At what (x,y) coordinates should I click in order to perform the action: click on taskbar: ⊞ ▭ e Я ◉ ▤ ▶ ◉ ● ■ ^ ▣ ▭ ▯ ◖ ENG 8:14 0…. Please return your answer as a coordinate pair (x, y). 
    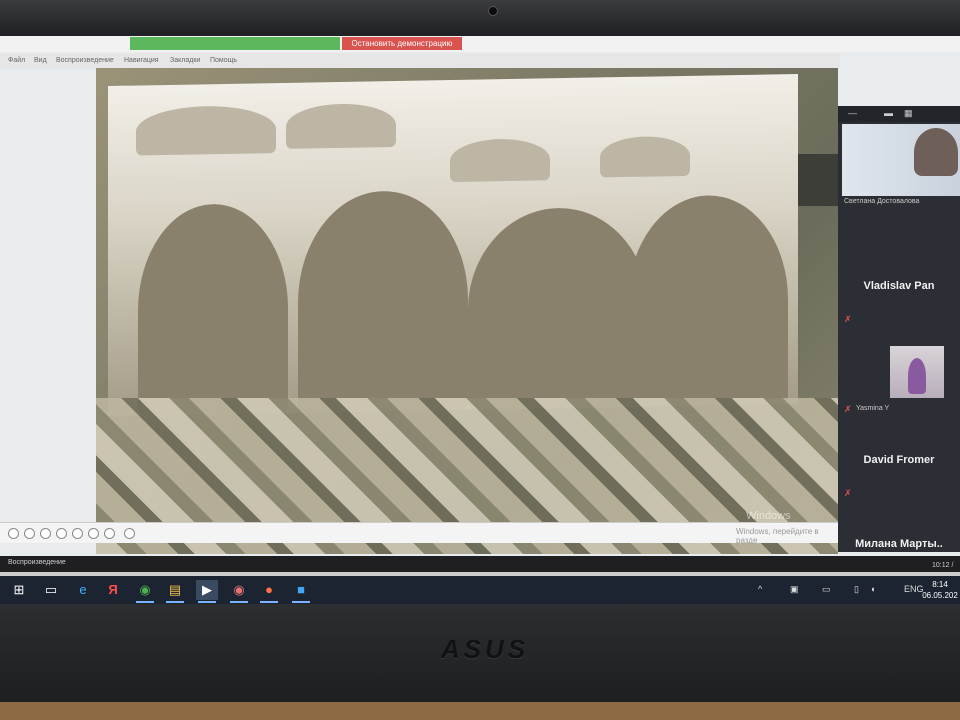
    Looking at the image, I should click on (480, 590).